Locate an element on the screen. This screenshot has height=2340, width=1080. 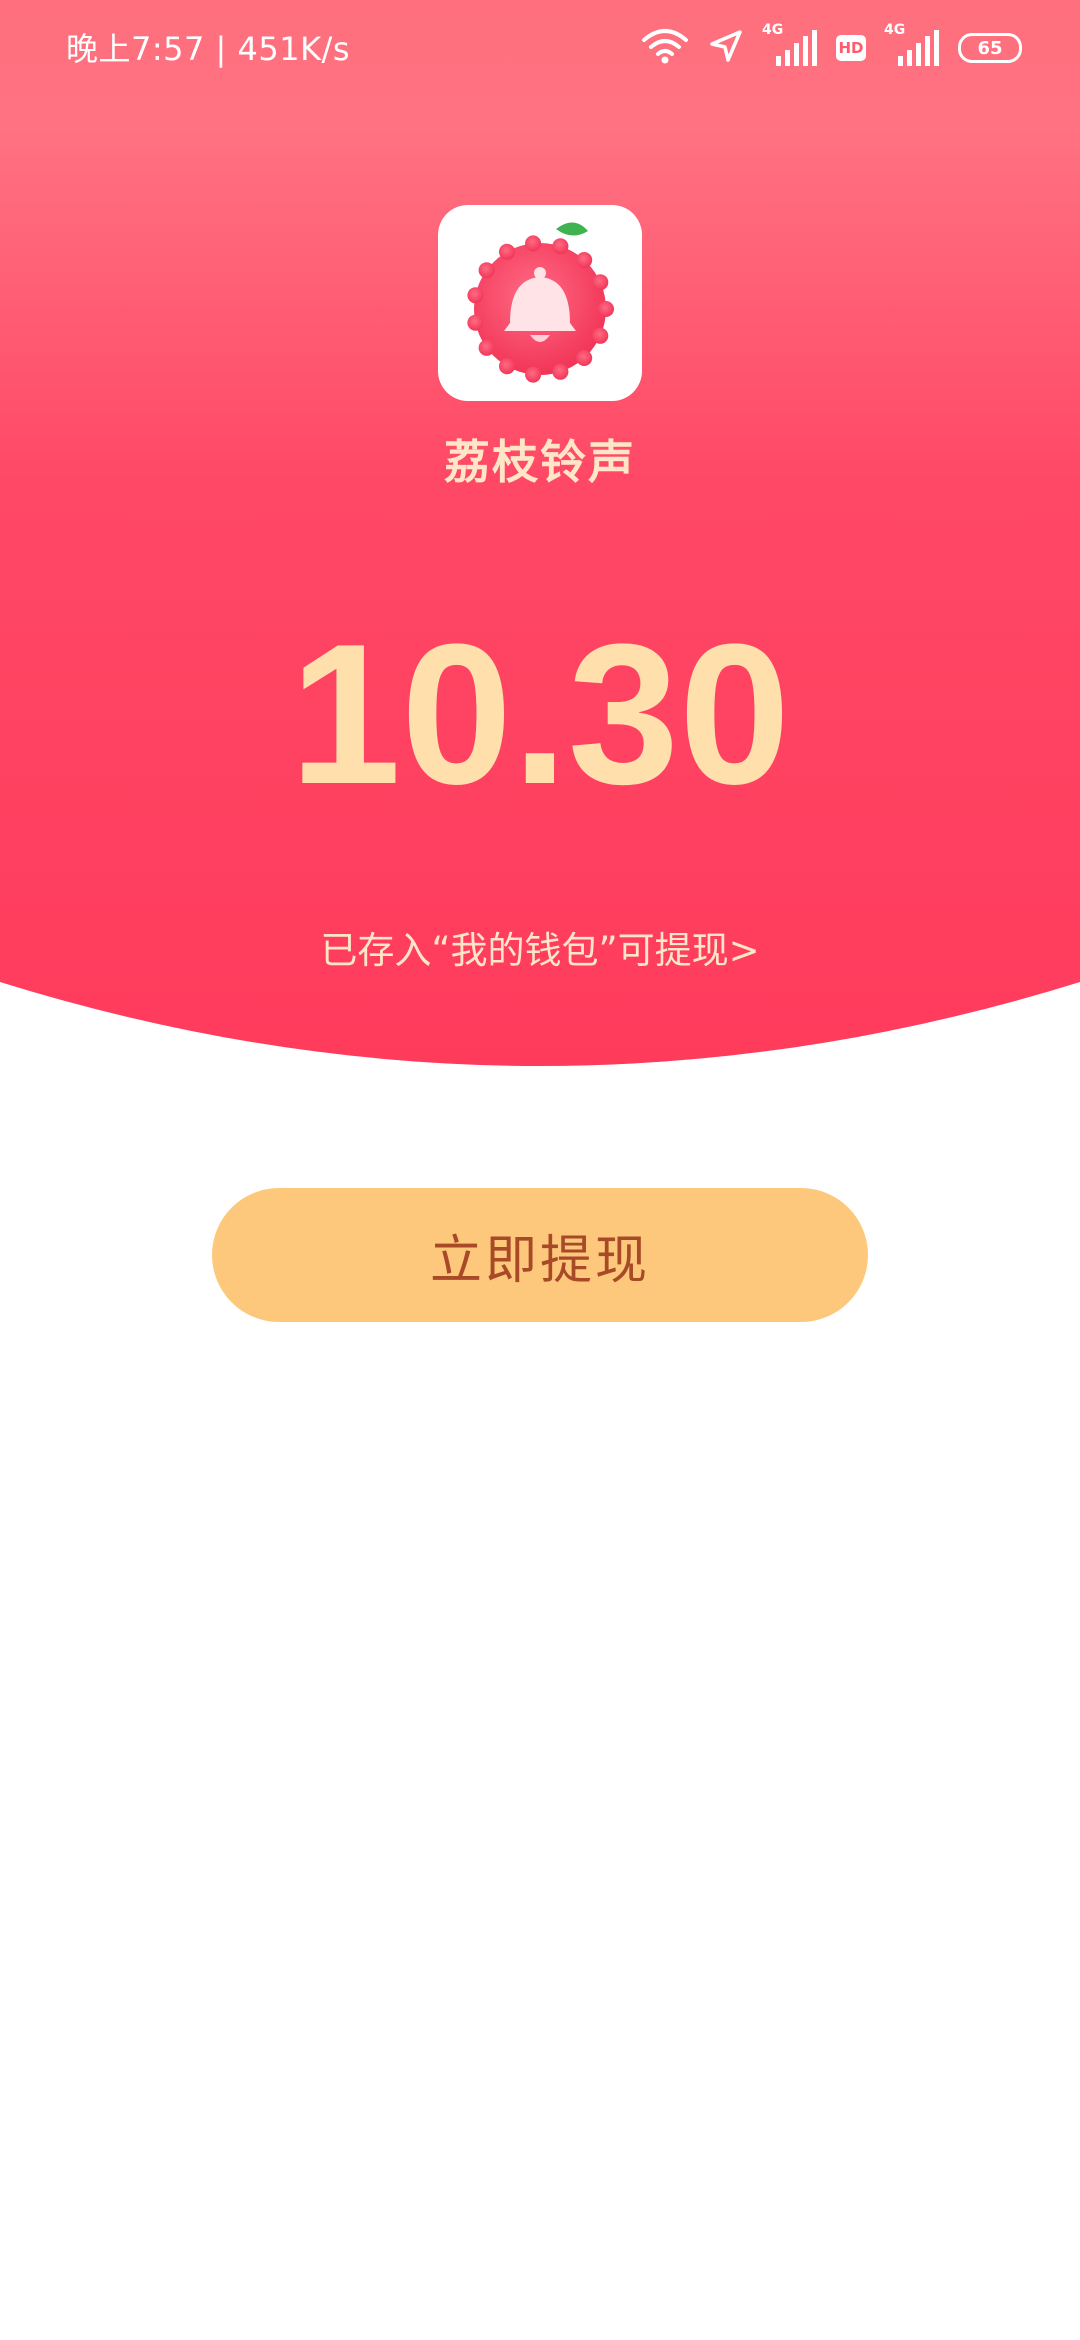
location-icon is located at coordinates (726, 48).